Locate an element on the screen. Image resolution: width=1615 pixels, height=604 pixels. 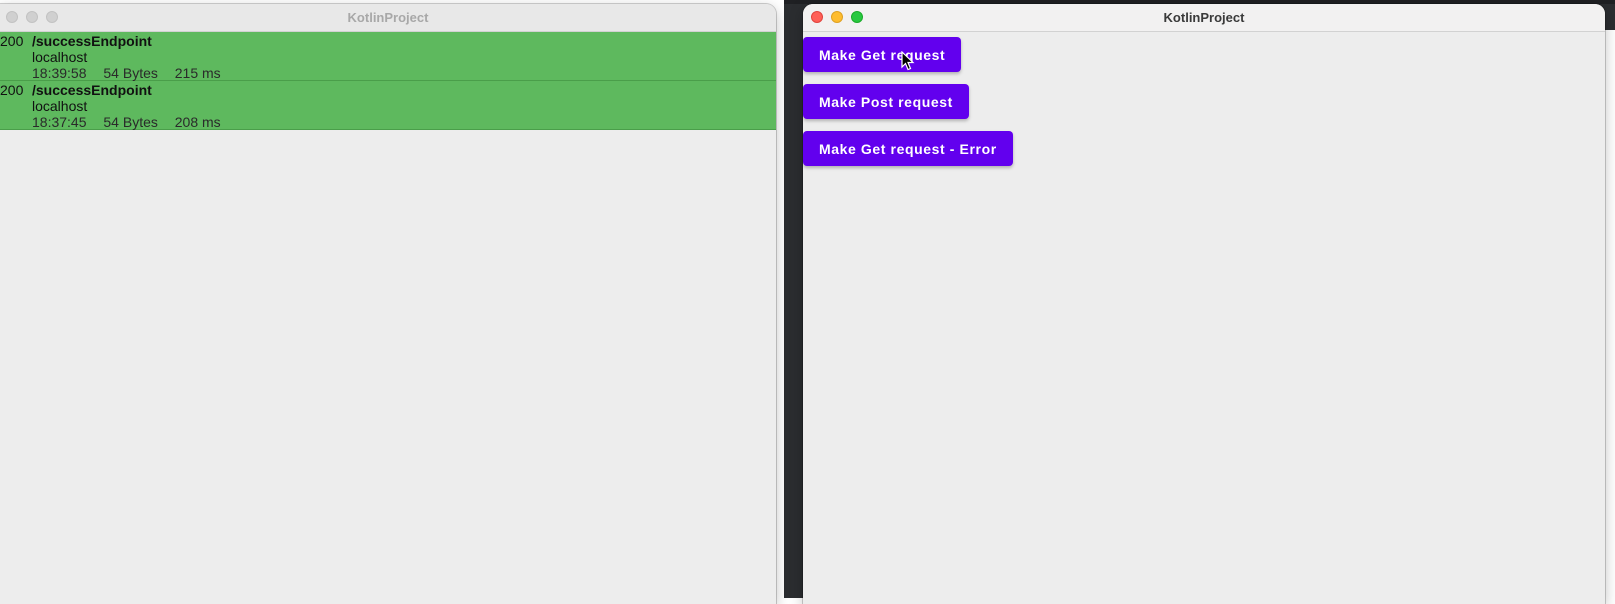
request-time: 18:39:58 is located at coordinates (59, 73).